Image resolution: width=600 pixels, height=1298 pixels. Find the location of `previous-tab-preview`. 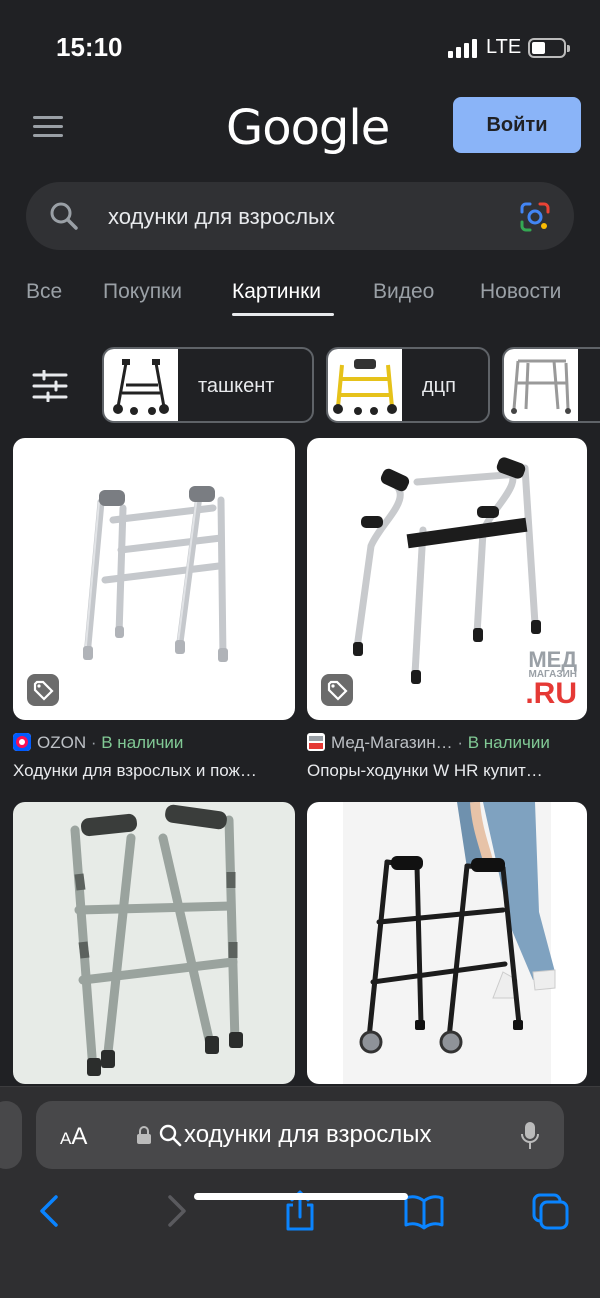

previous-tab-preview is located at coordinates (11, 1135).